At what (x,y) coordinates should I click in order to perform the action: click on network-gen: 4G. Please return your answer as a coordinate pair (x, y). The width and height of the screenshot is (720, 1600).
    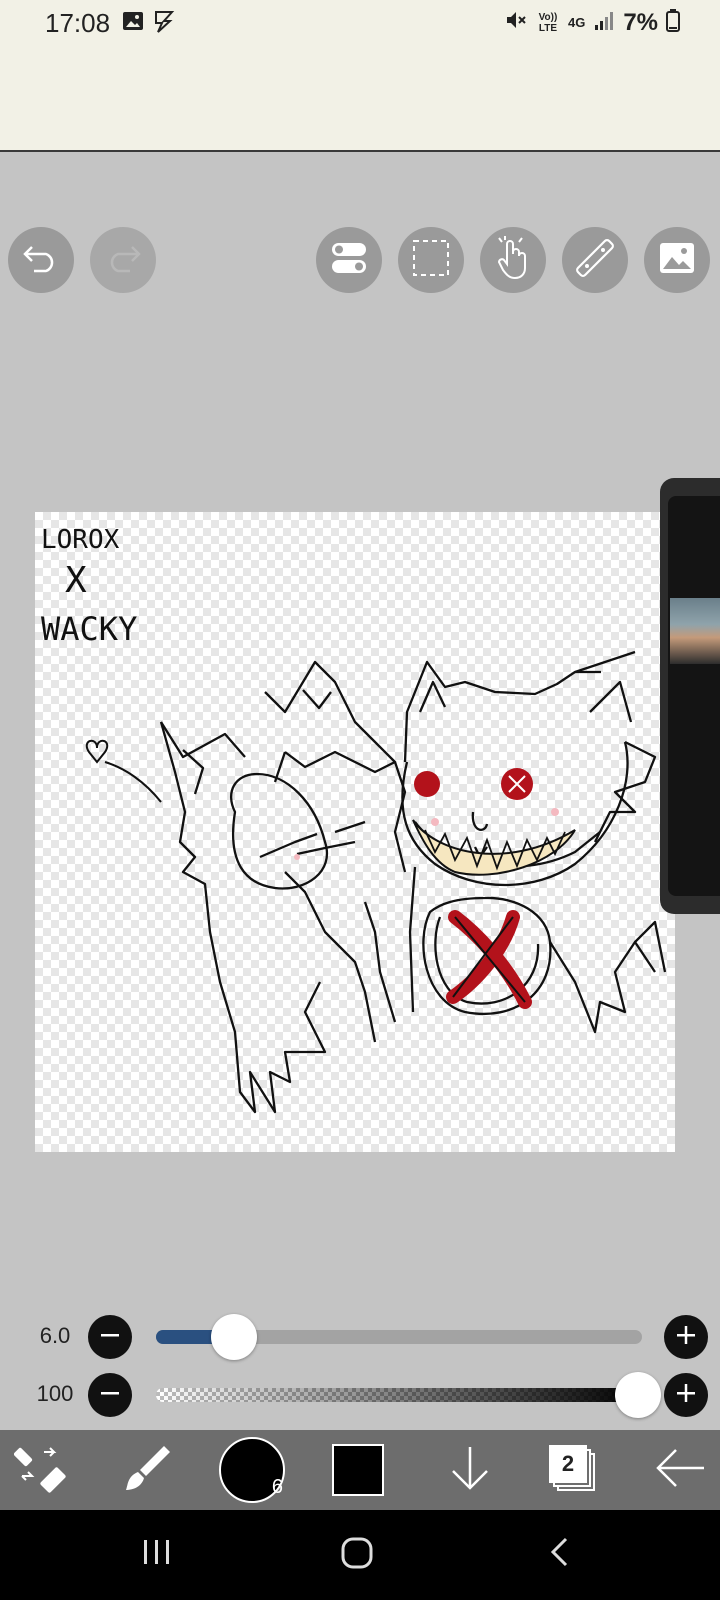
    Looking at the image, I should click on (576, 22).